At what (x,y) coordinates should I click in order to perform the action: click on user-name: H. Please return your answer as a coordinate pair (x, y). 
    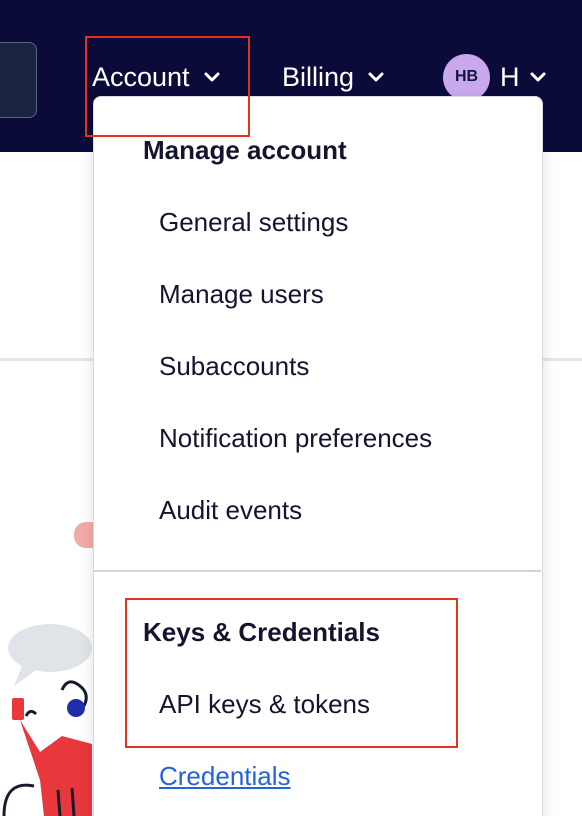
    Looking at the image, I should click on (510, 76).